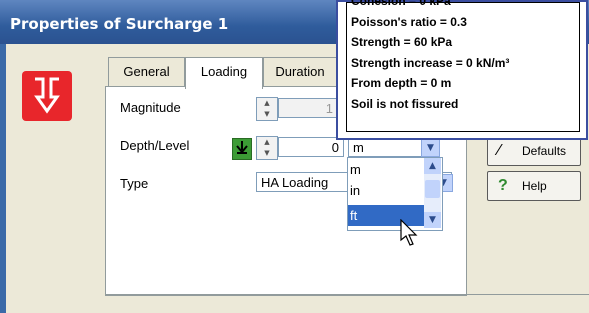 The height and width of the screenshot is (313, 589). I want to click on magnitude-spinner: ▲ ▼, so click(267, 109).